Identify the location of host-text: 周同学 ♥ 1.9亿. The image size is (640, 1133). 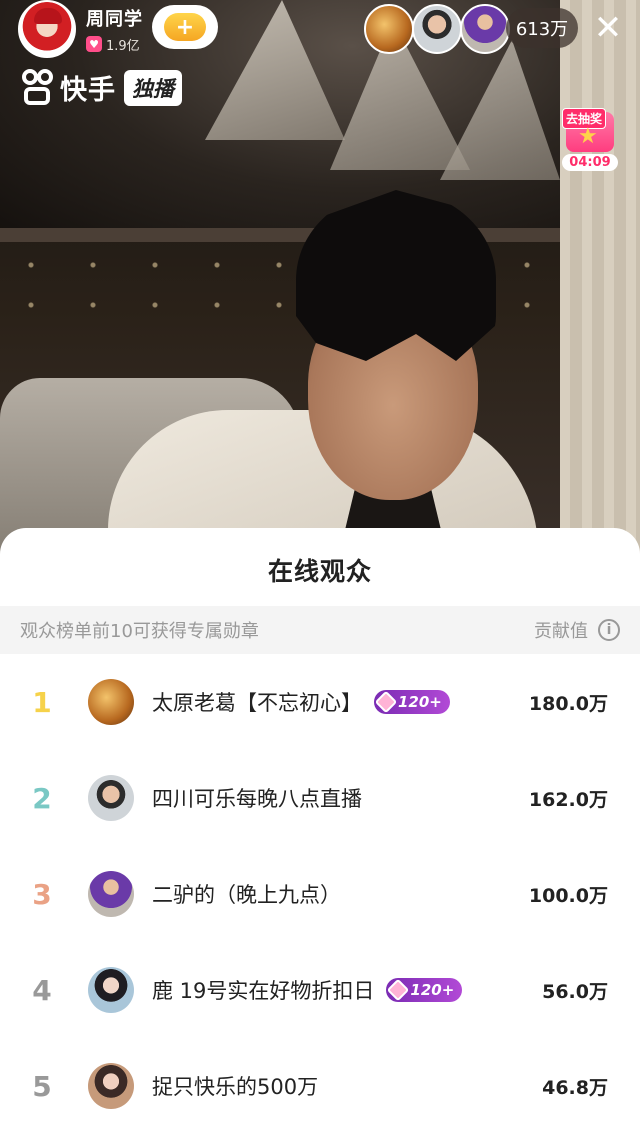
(114, 29).